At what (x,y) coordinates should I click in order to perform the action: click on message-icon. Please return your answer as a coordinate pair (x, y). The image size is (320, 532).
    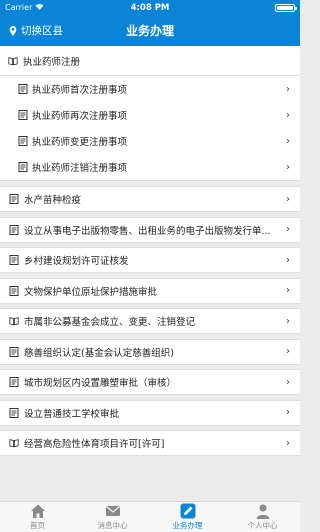
    Looking at the image, I should click on (113, 511).